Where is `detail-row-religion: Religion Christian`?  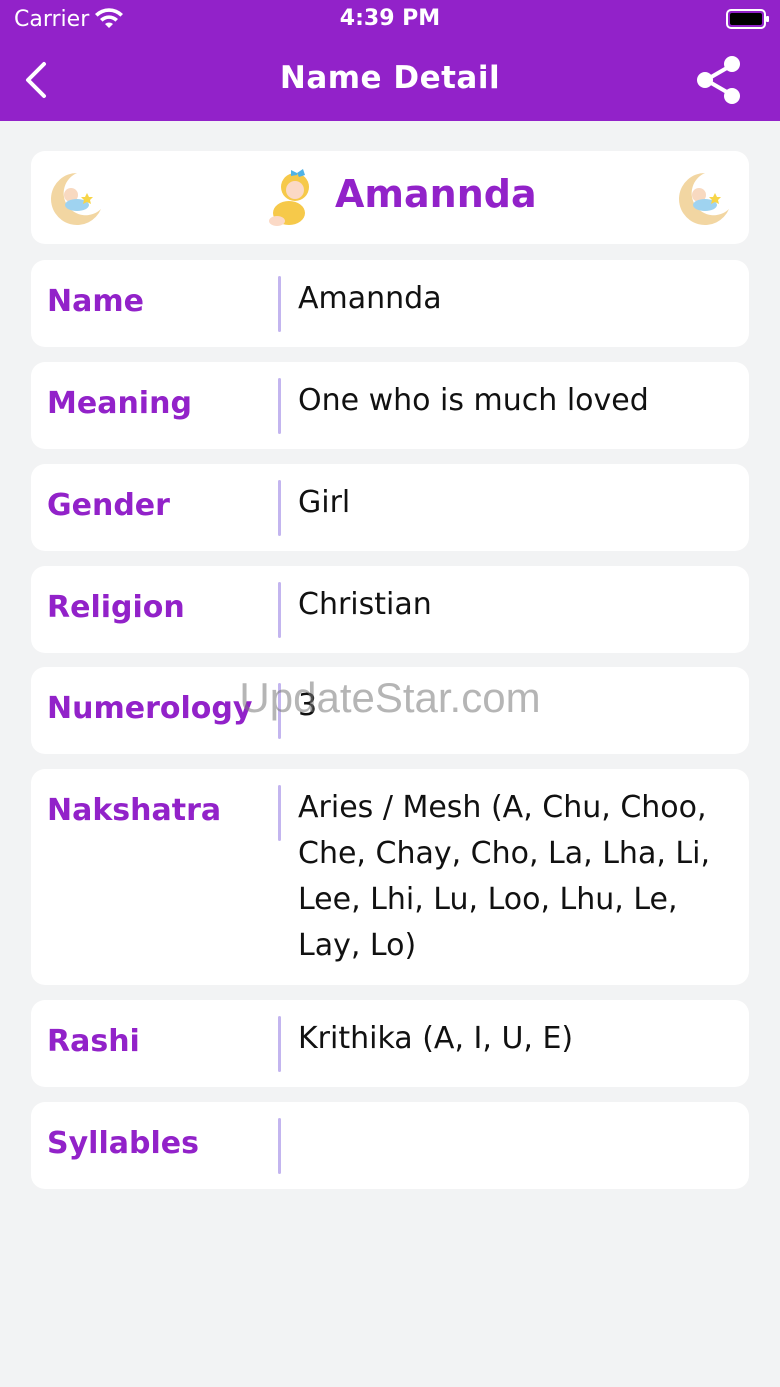 detail-row-religion: Religion Christian is located at coordinates (390, 609).